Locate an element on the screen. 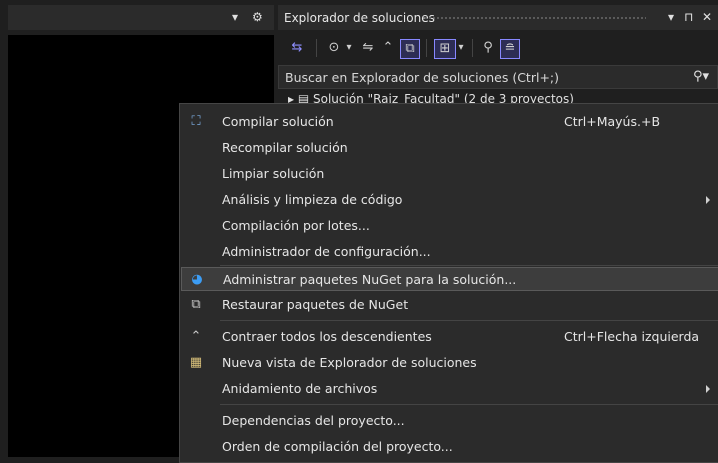 This screenshot has width=718, height=463. menu-item-label: Contraer todos los descendientes is located at coordinates (327, 336).